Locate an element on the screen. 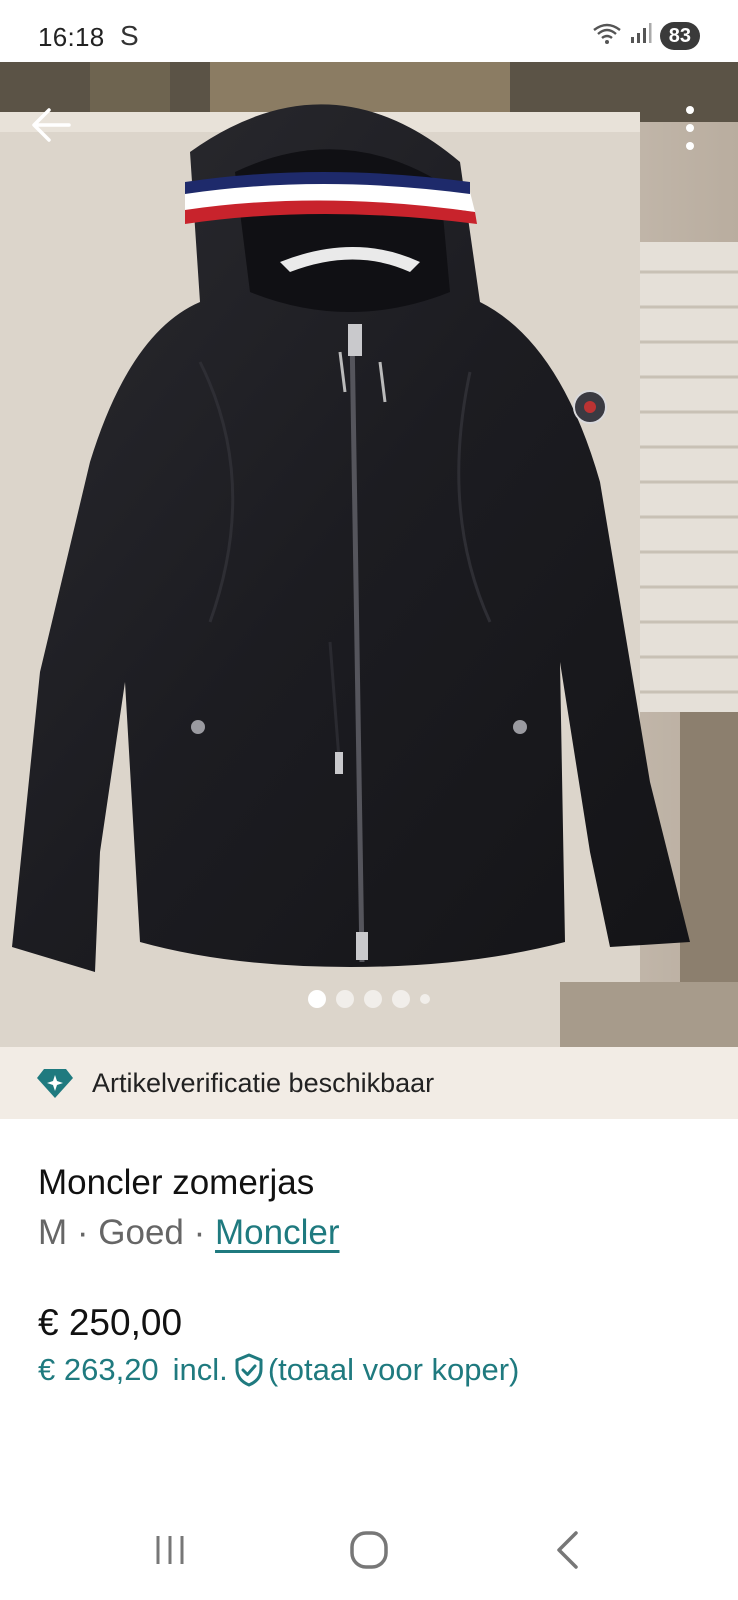  diamond-verify-icon is located at coordinates (55, 1083).